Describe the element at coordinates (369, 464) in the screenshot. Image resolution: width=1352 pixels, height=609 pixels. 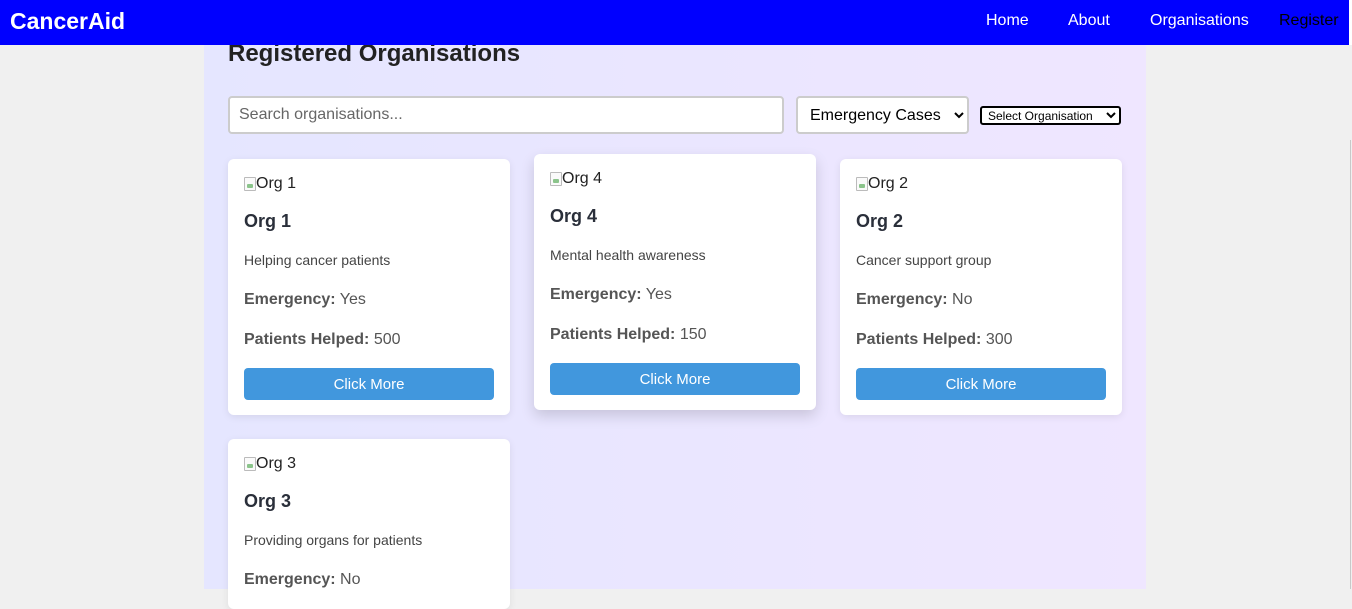
I see `org-image: Org 3` at that location.